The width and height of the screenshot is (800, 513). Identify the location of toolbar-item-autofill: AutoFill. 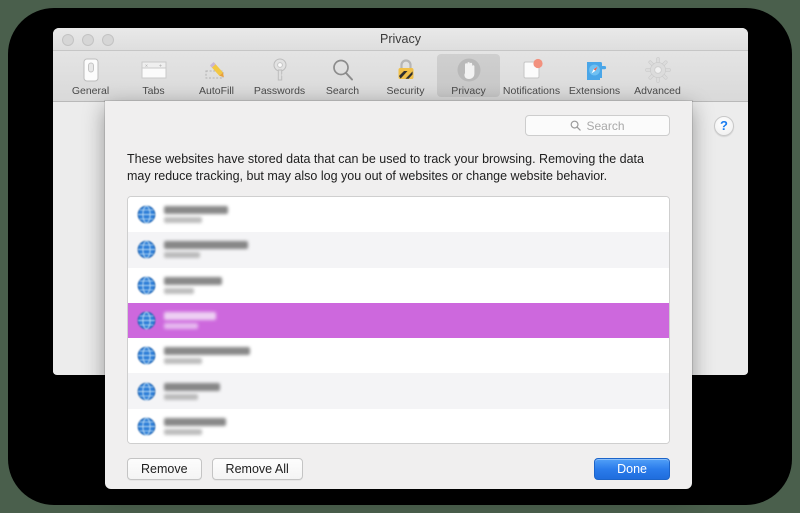
(216, 75).